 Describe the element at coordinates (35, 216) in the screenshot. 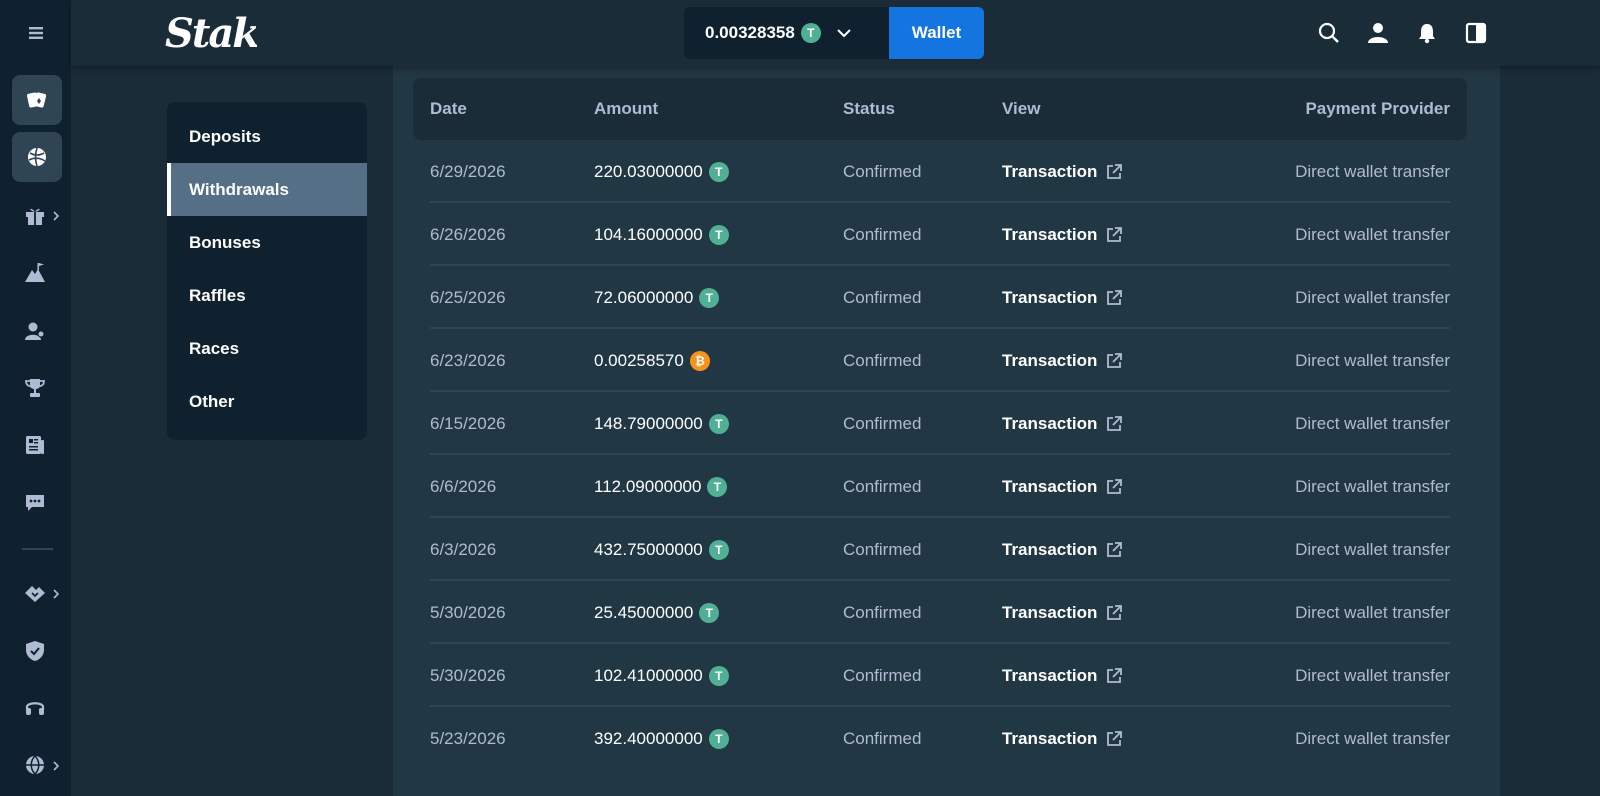

I see `promotions-button` at that location.